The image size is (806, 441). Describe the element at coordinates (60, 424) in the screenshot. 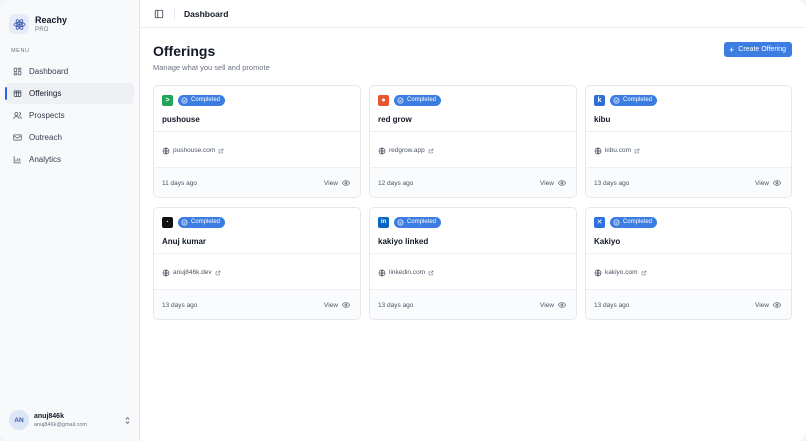

I see `user-email: anuj846k@gmail.com` at that location.